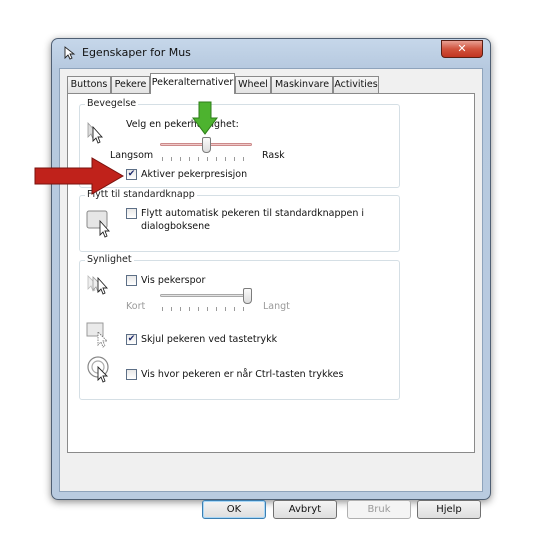 Image resolution: width=540 pixels, height=540 pixels. I want to click on cancel-button: Avbryt, so click(305, 509).